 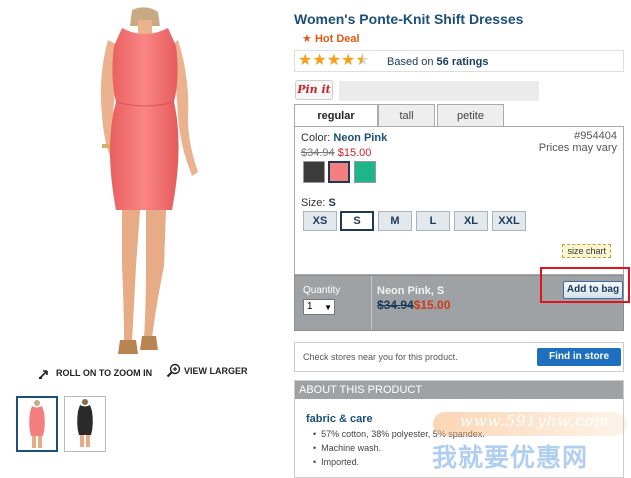 I want to click on view-larger-link: VIEW LARGER, so click(x=207, y=370).